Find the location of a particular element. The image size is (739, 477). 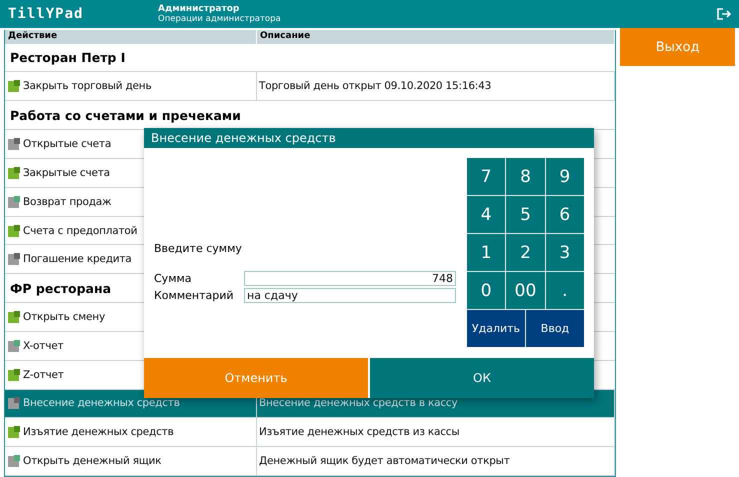

keypad-action-button: Удалить is located at coordinates (496, 328).